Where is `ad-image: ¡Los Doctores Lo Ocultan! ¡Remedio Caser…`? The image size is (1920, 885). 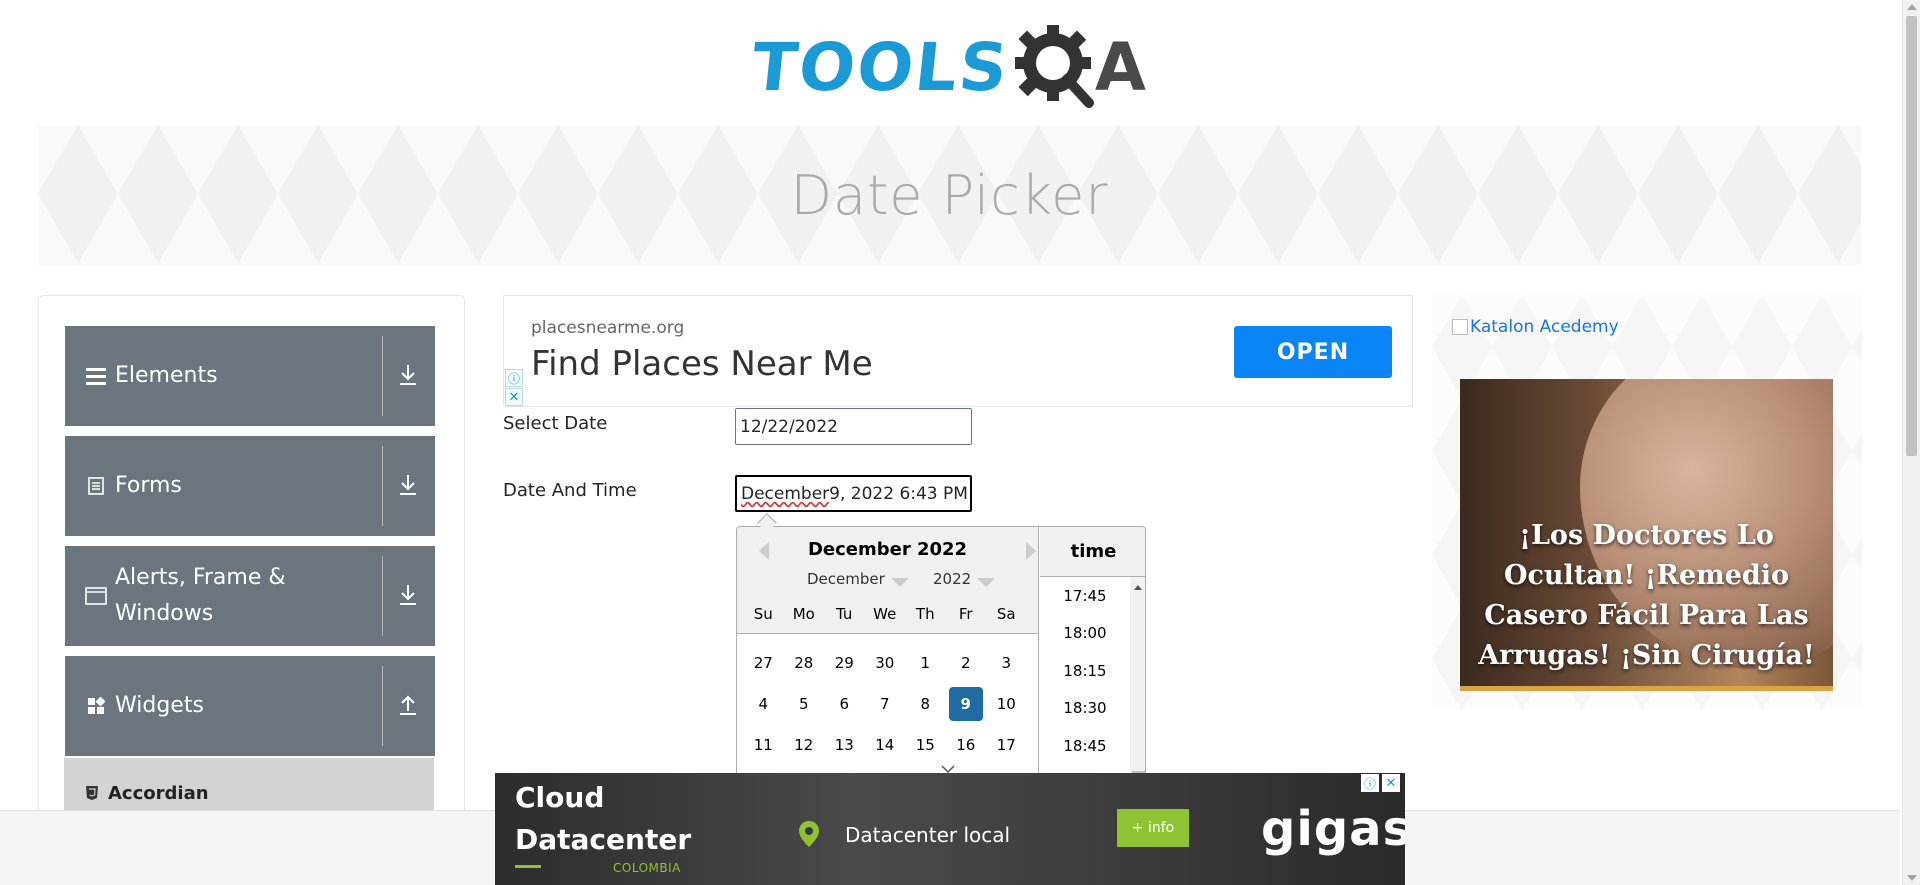 ad-image: ¡Los Doctores Lo Ocultan! ¡Remedio Caser… is located at coordinates (1646, 535).